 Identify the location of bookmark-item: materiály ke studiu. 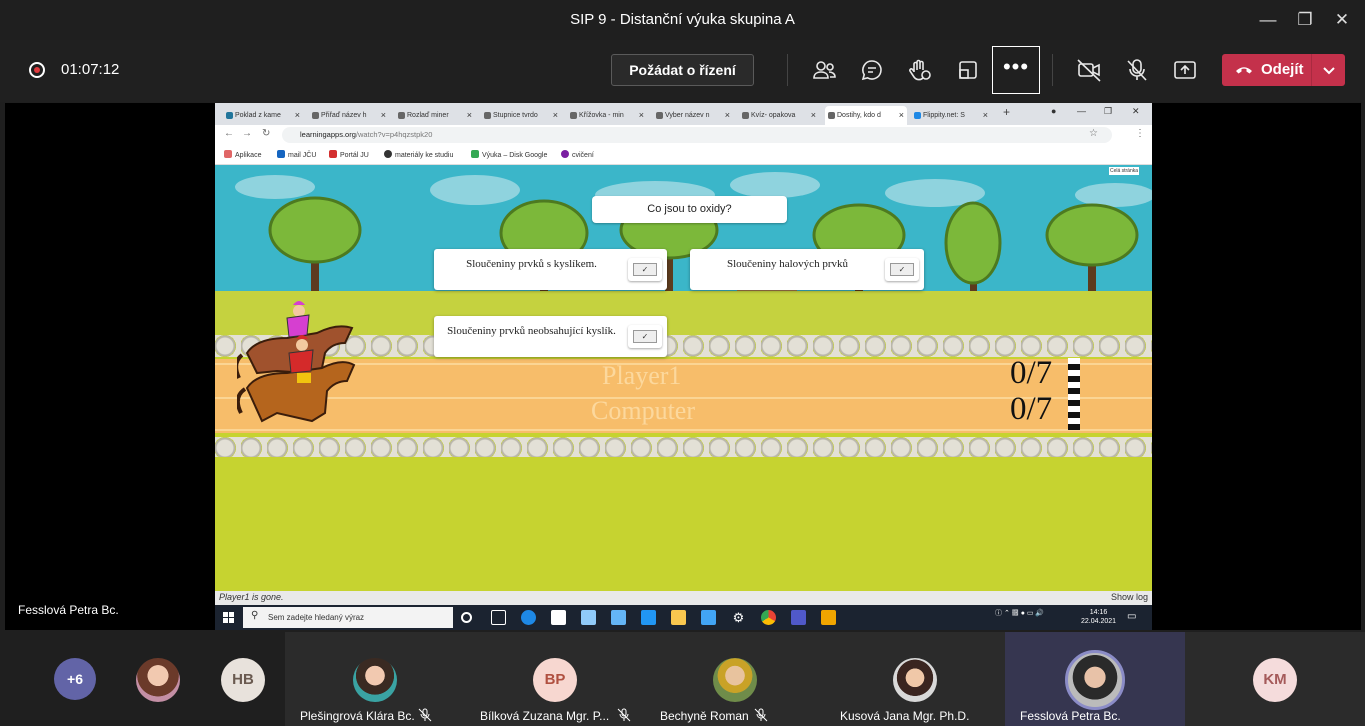
(418, 154).